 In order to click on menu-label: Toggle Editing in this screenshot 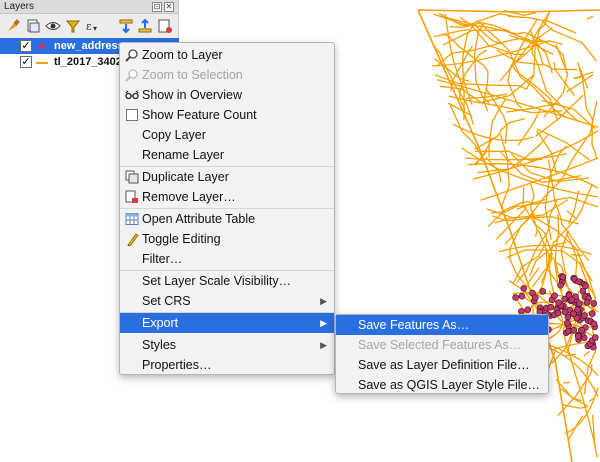, I will do `click(181, 239)`.